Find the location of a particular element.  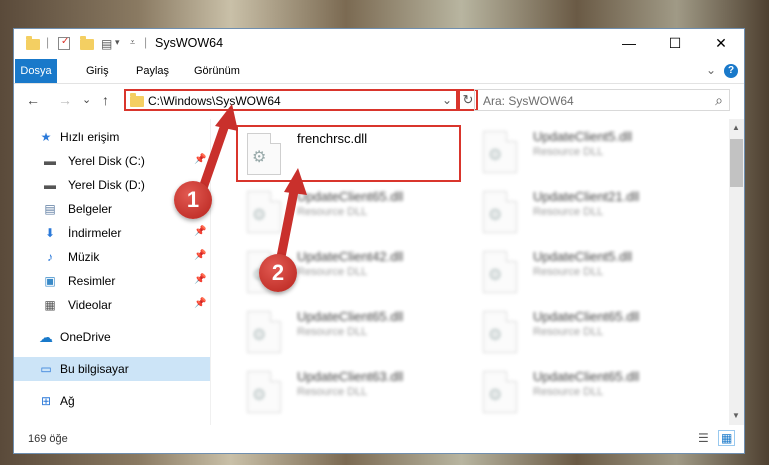

step-badge-1: 1 is located at coordinates (193, 200).